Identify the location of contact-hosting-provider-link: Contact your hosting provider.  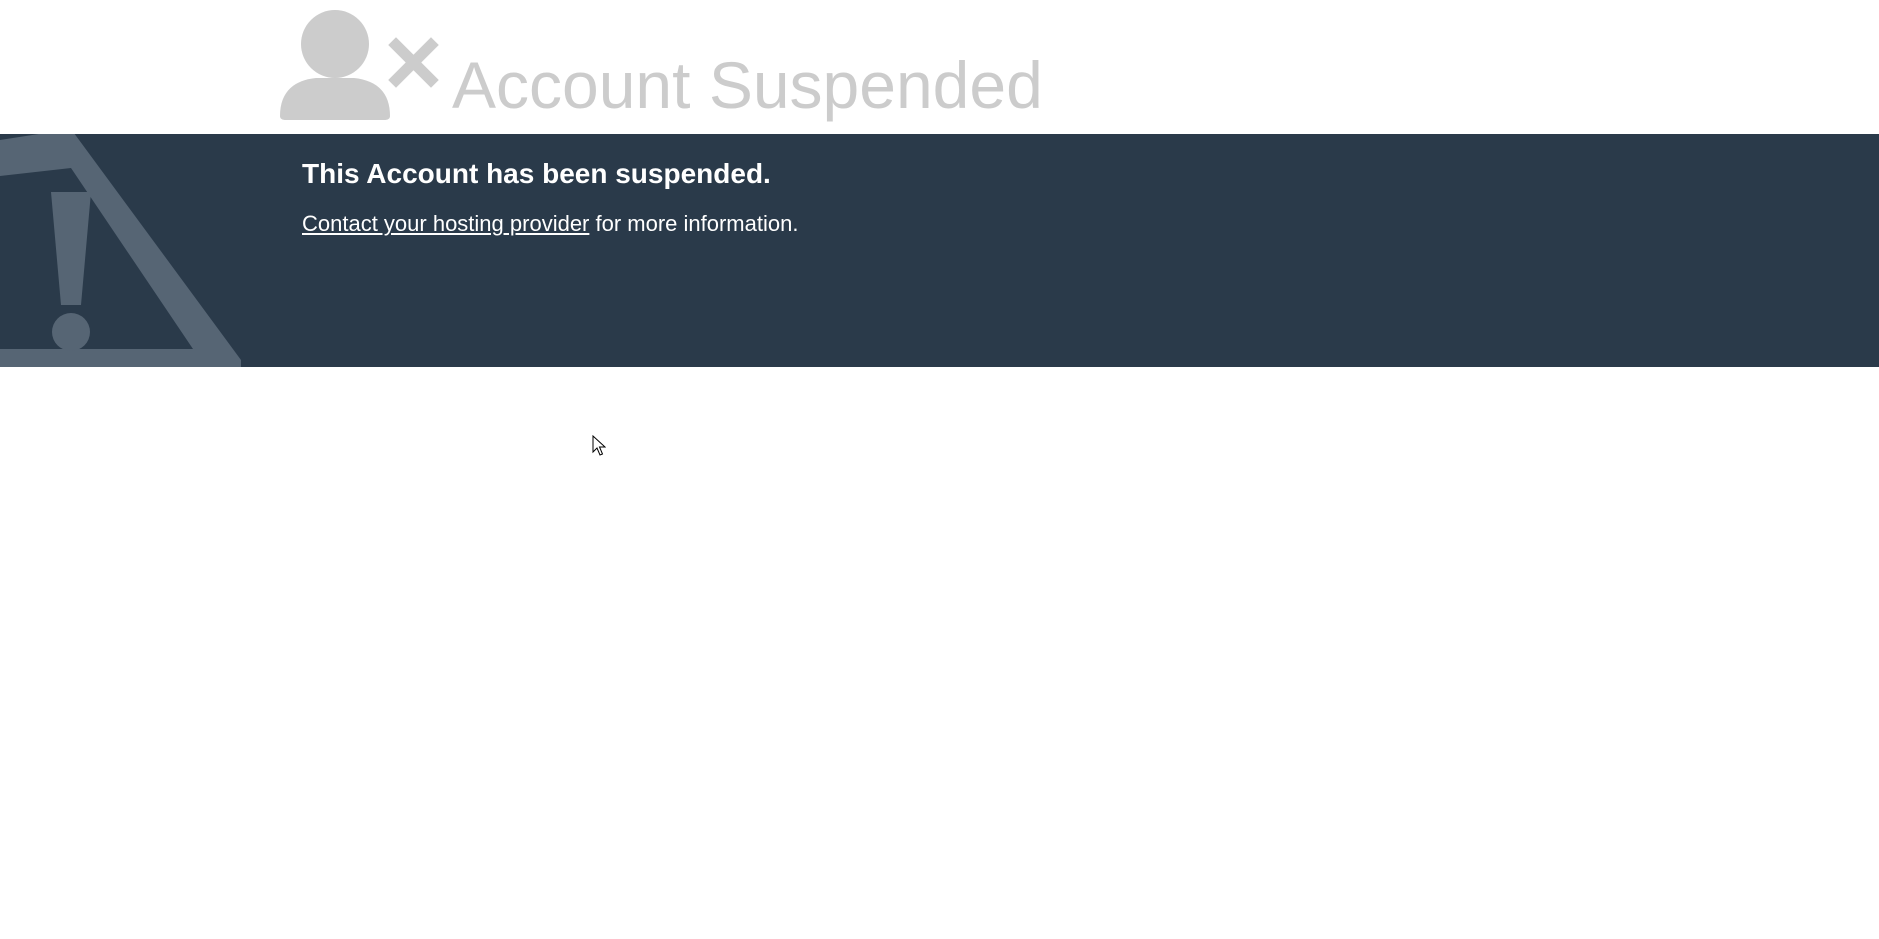
(445, 223).